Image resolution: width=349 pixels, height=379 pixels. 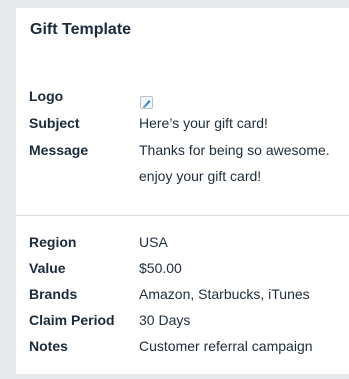 I want to click on brands-label: Brands, so click(x=53, y=294).